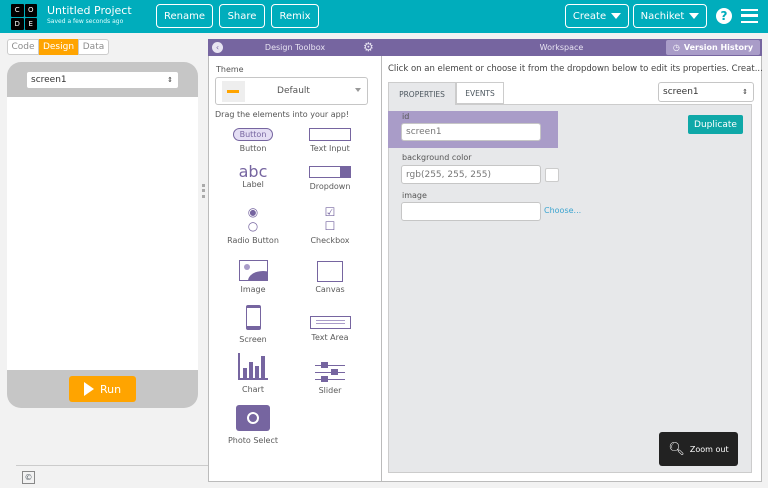 The height and width of the screenshot is (488, 768). I want to click on theme-select: Default, so click(291, 91).